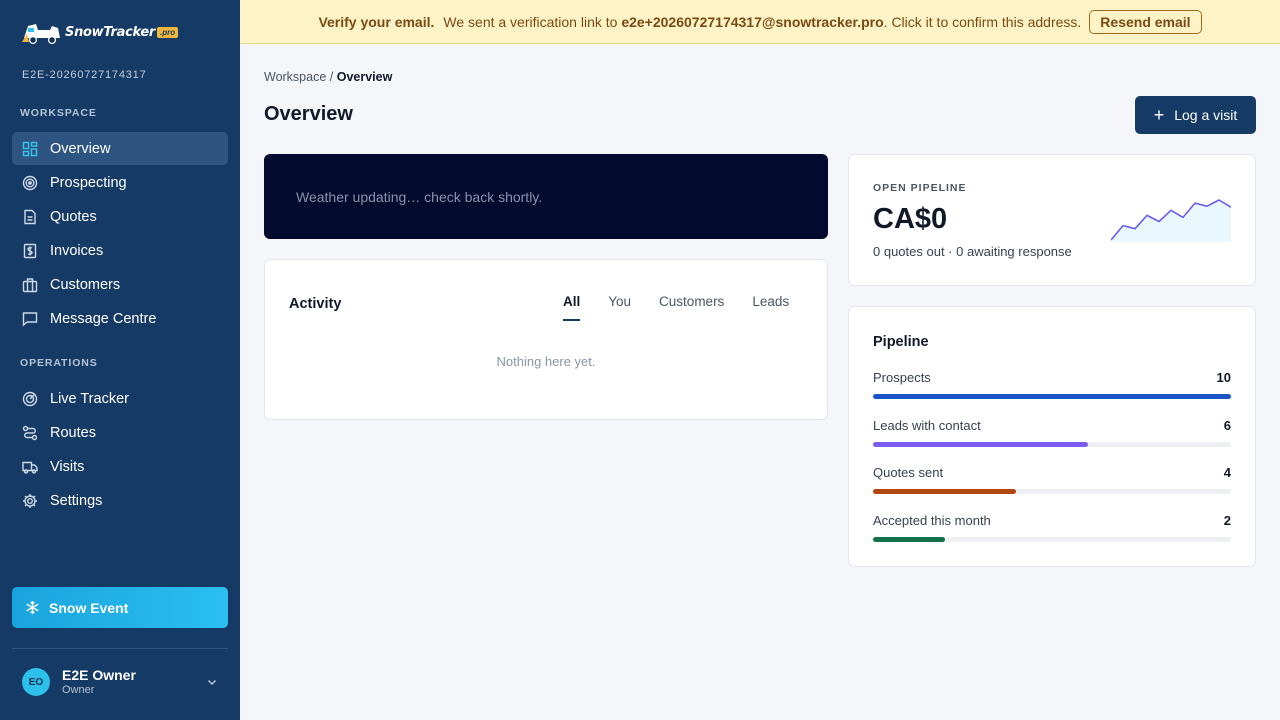 The height and width of the screenshot is (720, 1280). What do you see at coordinates (572, 307) in the screenshot?
I see `tab-all: All` at bounding box center [572, 307].